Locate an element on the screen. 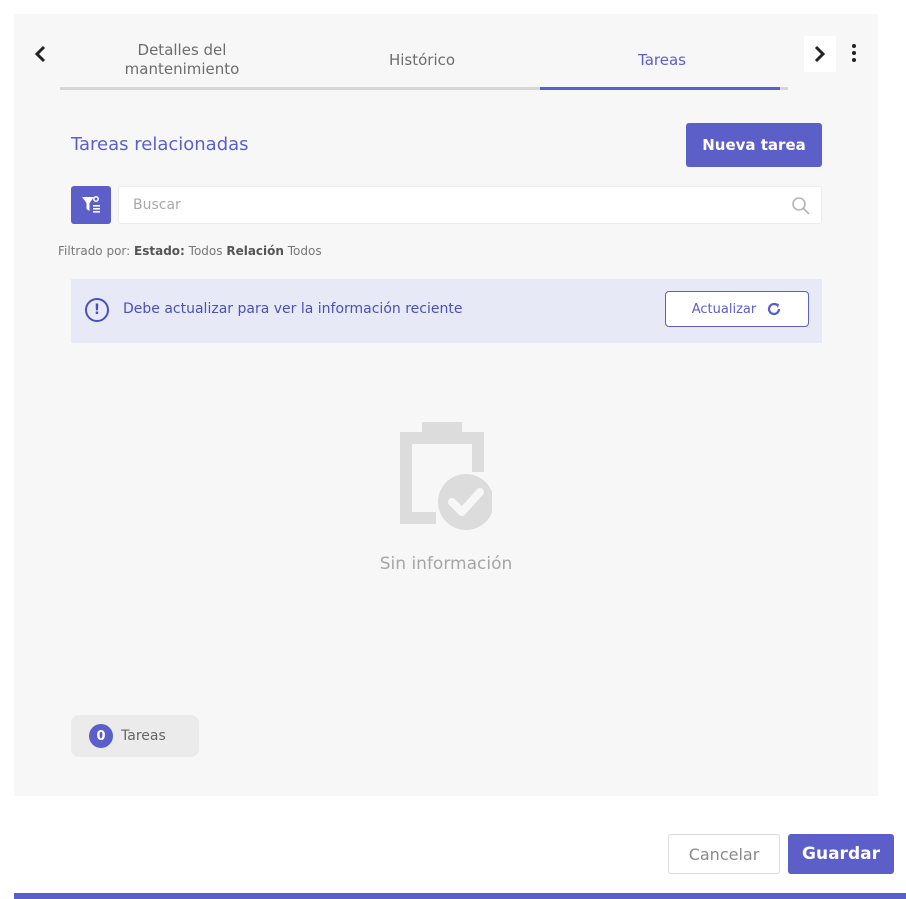 This screenshot has width=906, height=899. refresh-button-label: Actualizar is located at coordinates (724, 309).